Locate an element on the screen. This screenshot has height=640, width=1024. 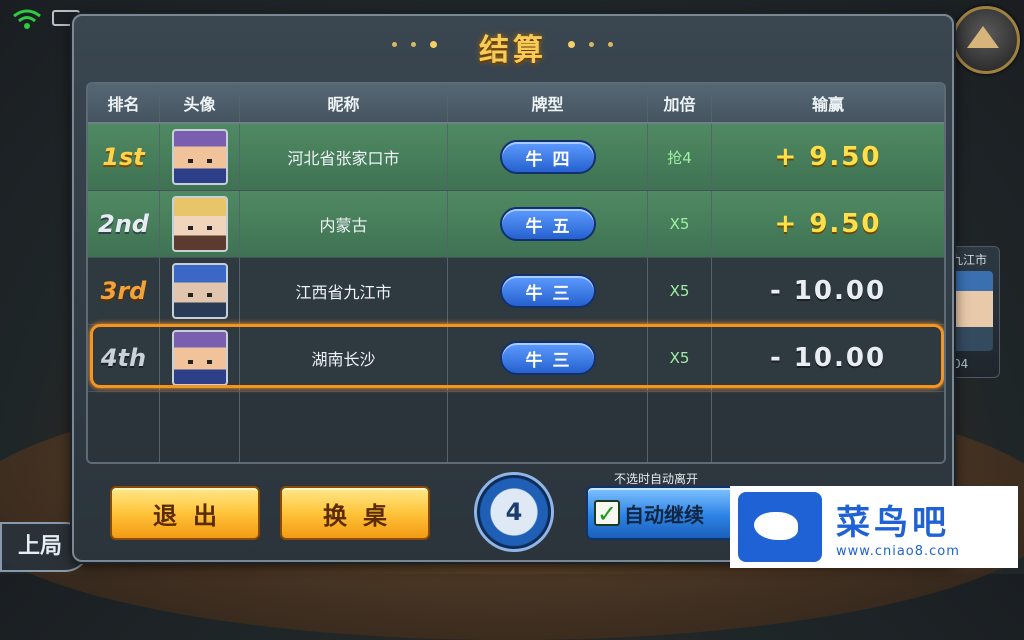
triangle-up-icon is located at coordinates (983, 37).